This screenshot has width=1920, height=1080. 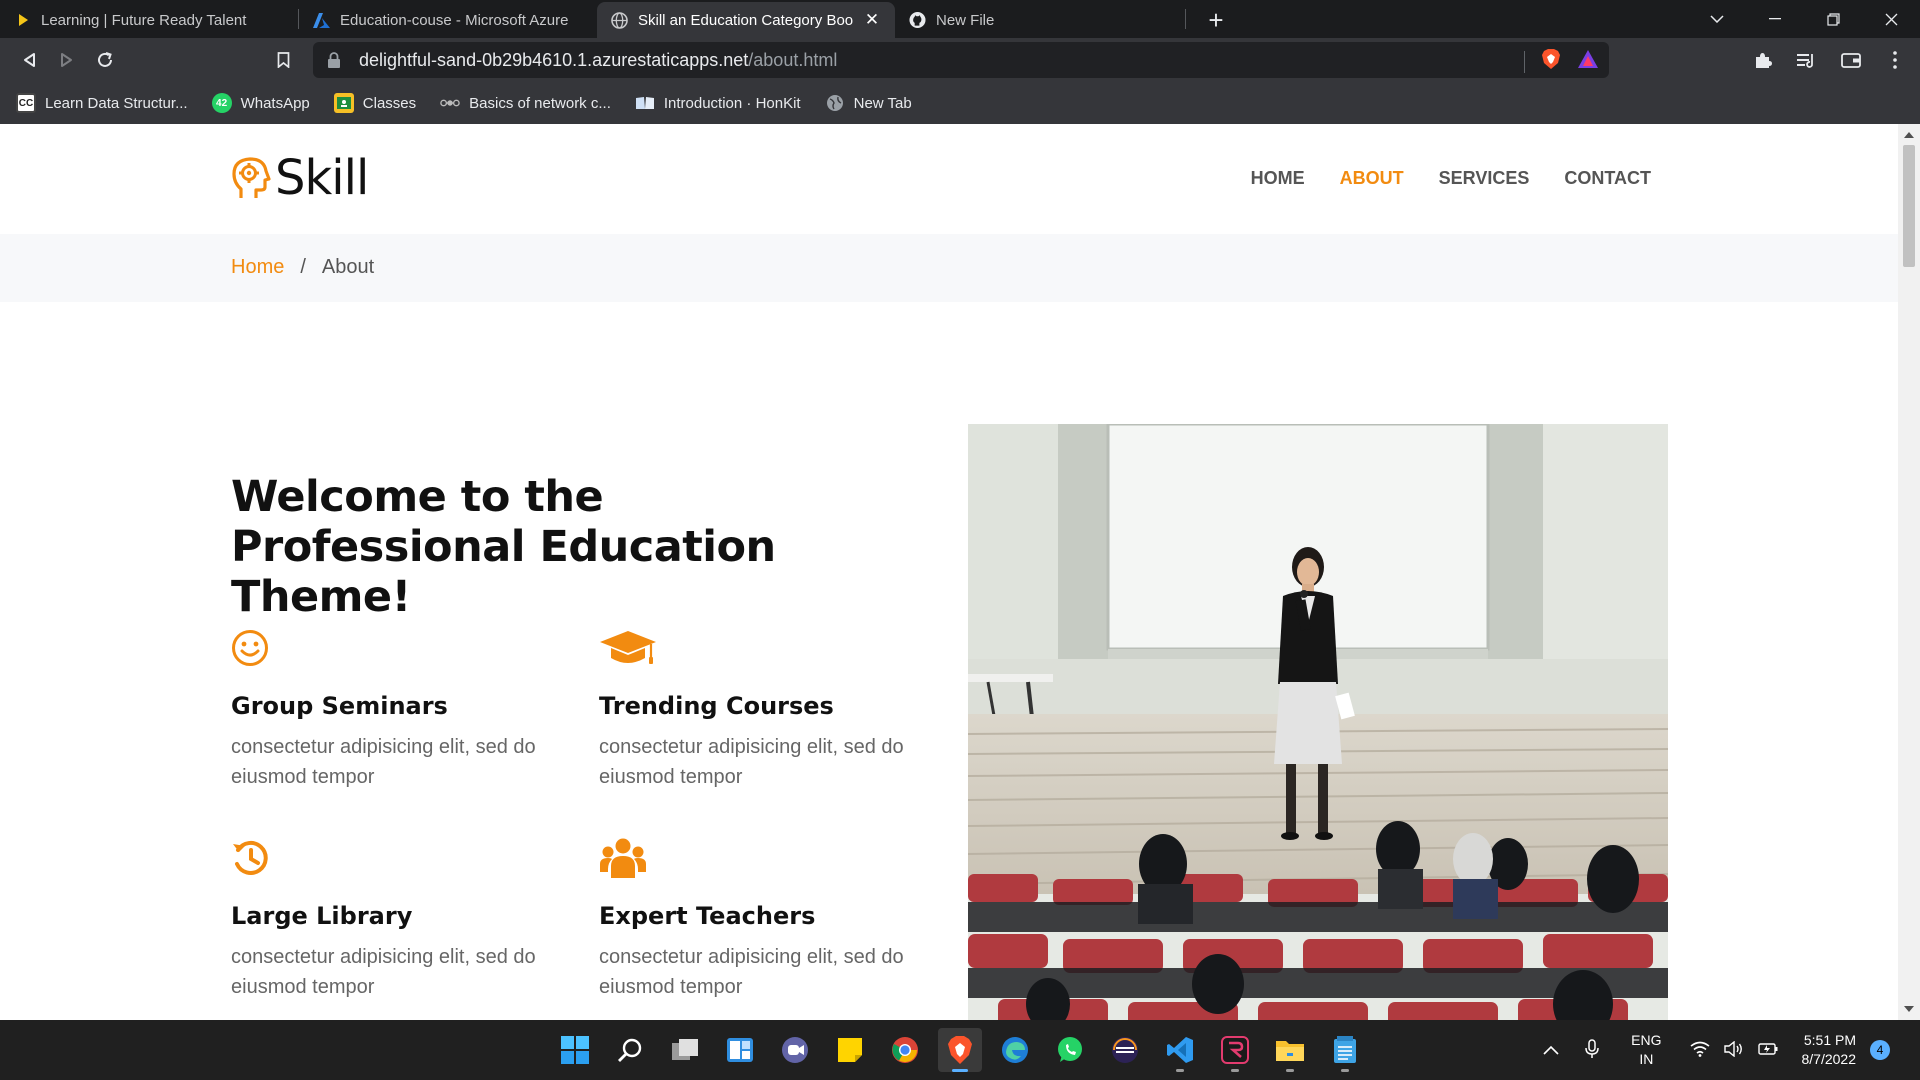 I want to click on wifi-icon, so click(x=1700, y=1050).